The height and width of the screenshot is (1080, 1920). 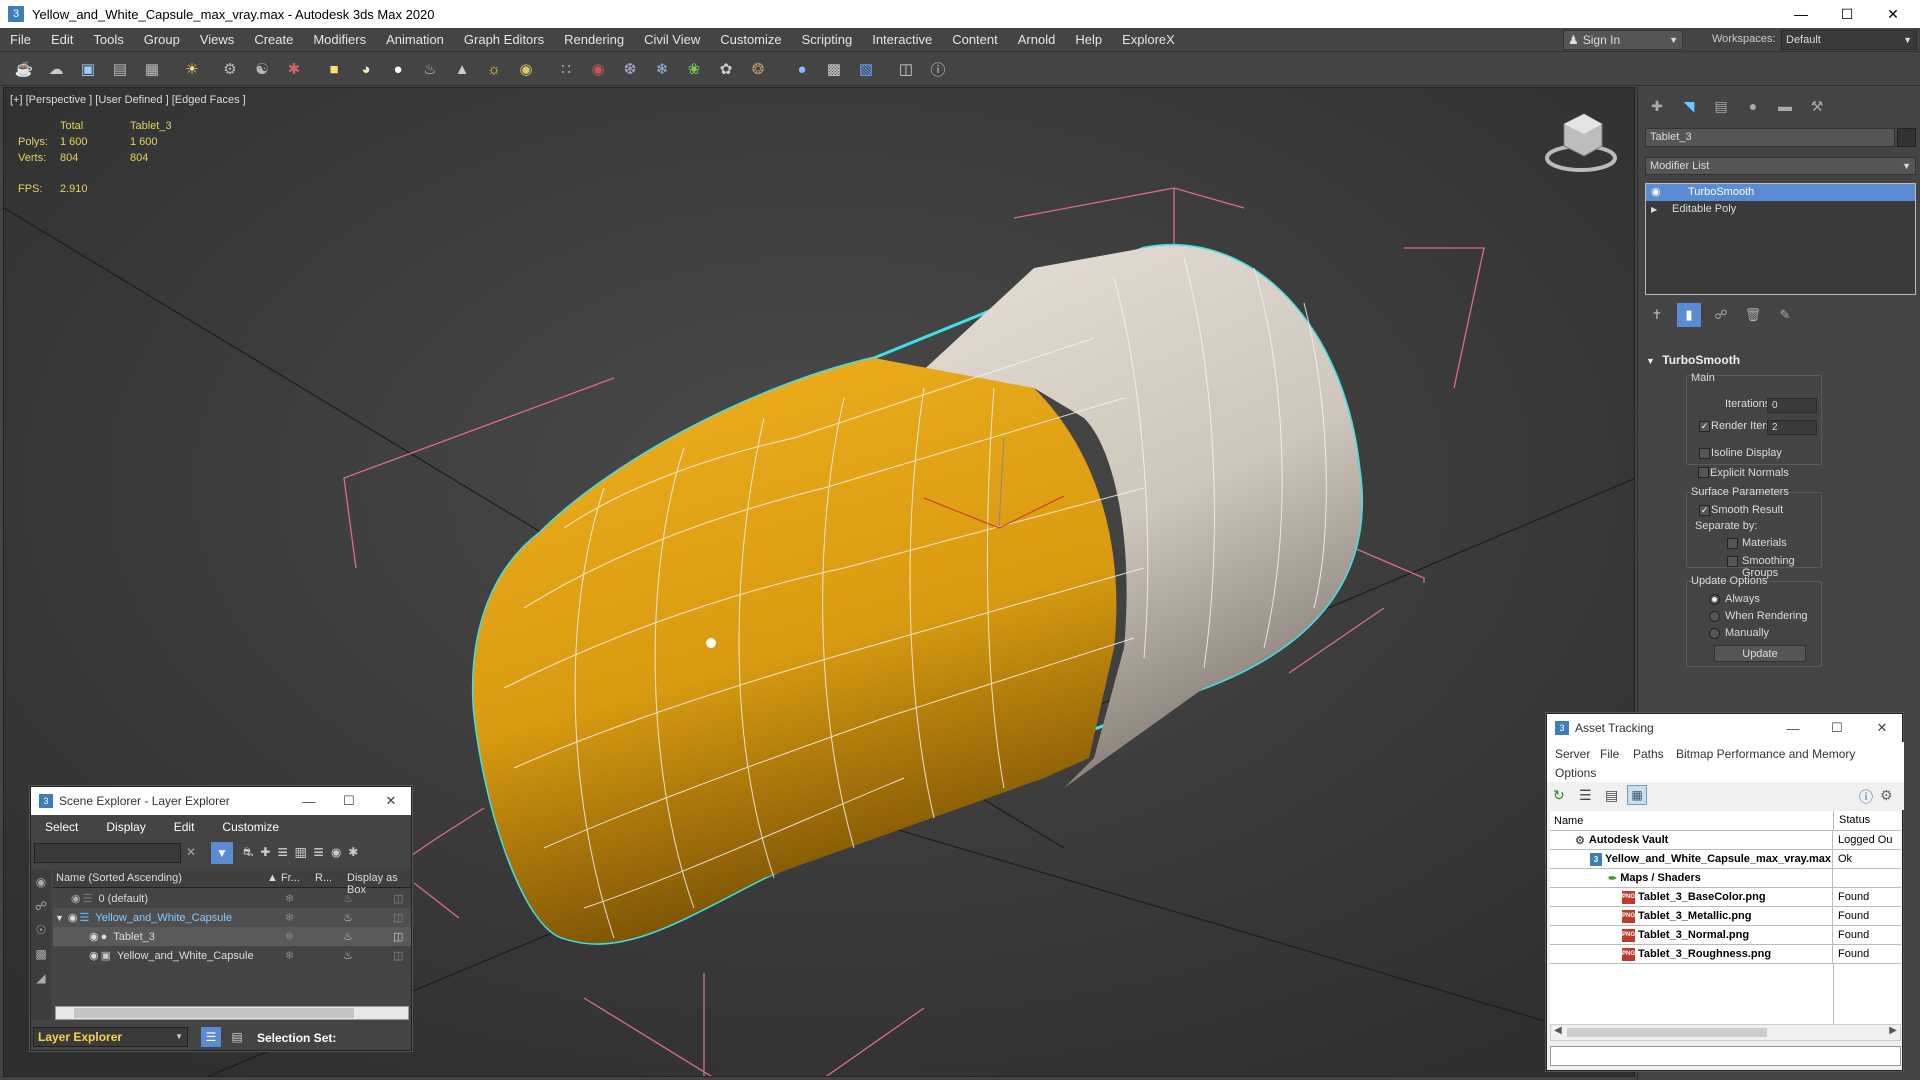 What do you see at coordinates (237, 1037) in the screenshot?
I see `hierarchy-toggle-icon: ▤` at bounding box center [237, 1037].